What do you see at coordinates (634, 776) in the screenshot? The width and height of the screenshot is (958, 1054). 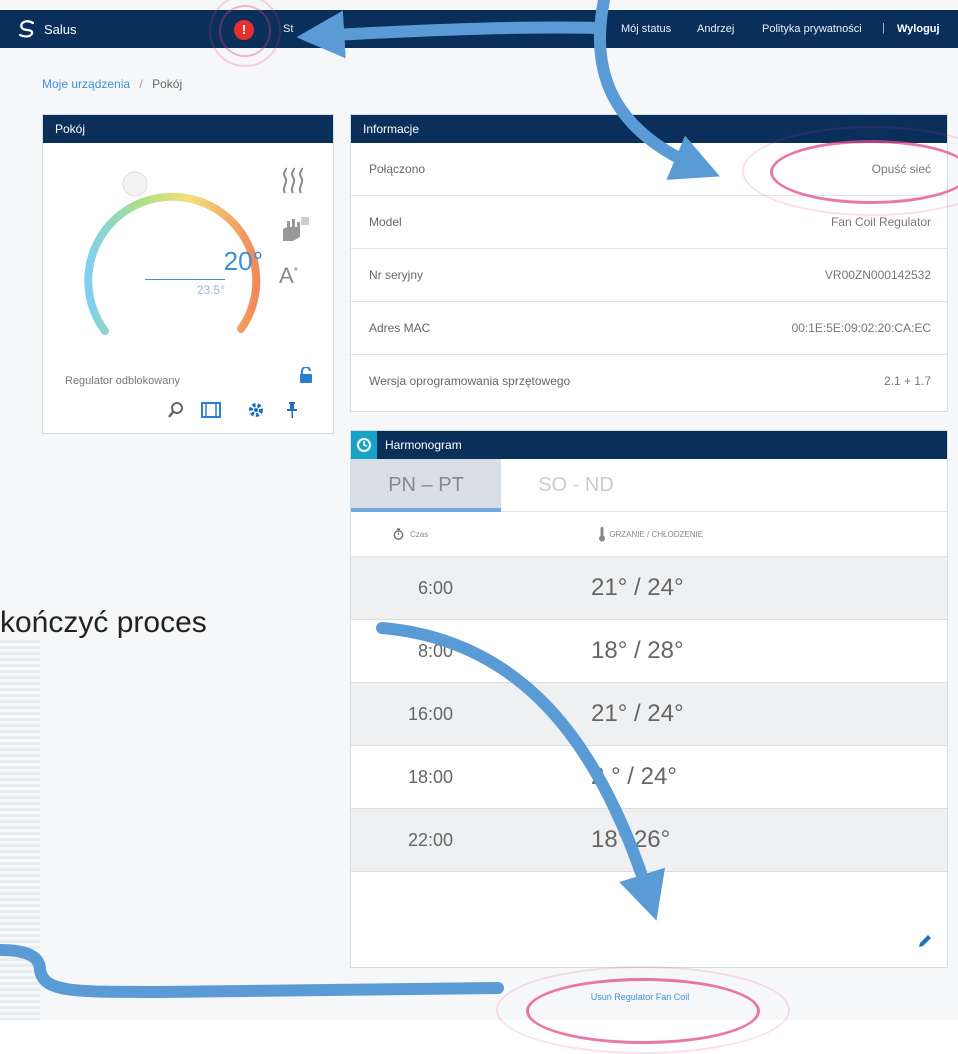 I see `schedule-temps: 2 ° / 24°` at bounding box center [634, 776].